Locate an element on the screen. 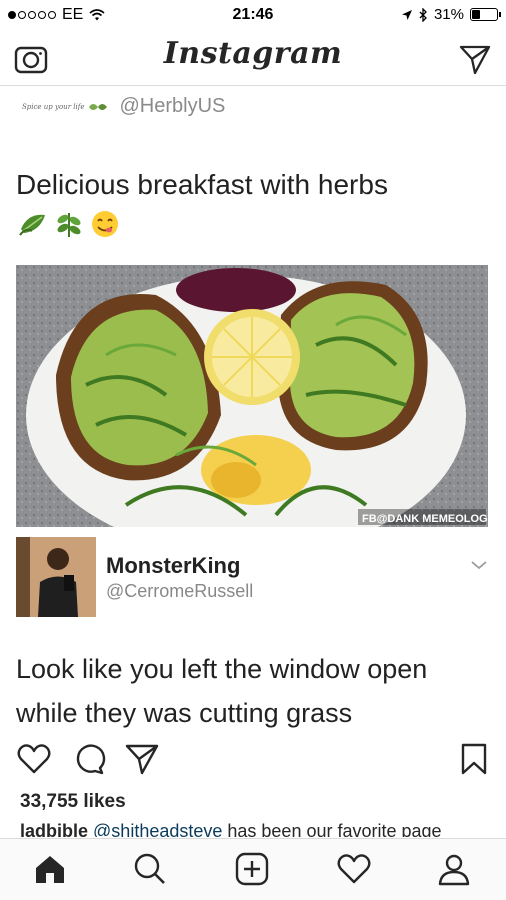  tweet-emojis is located at coordinates (69, 224).